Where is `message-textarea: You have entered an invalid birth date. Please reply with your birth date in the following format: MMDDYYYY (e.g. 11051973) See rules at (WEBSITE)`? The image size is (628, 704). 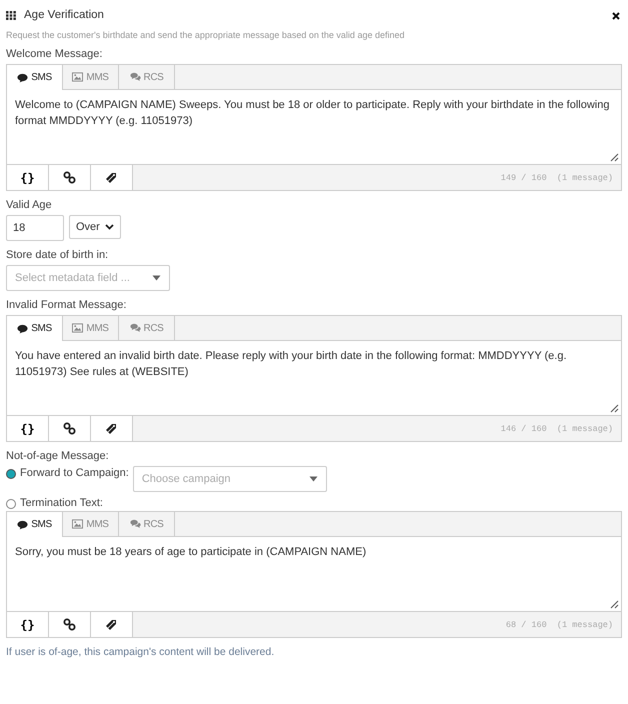
message-textarea: You have entered an invalid birth date. Please reply with your birth date in the following format: MMDDYYYY (e.g. 11051973) See rules at (WEBSITE) is located at coordinates (314, 378).